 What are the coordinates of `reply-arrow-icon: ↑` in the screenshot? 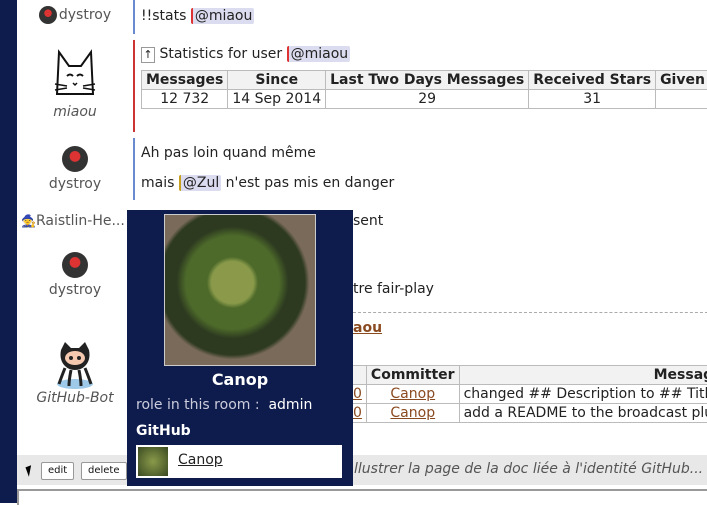 It's located at (148, 55).